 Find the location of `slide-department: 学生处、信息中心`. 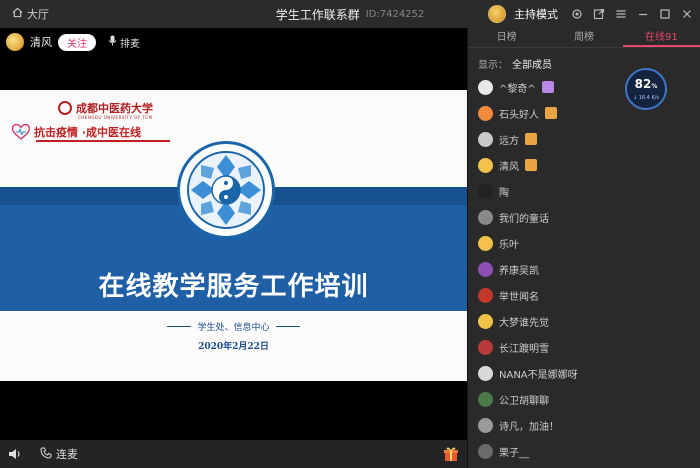

slide-department: 学生处、信息中心 is located at coordinates (233, 326).